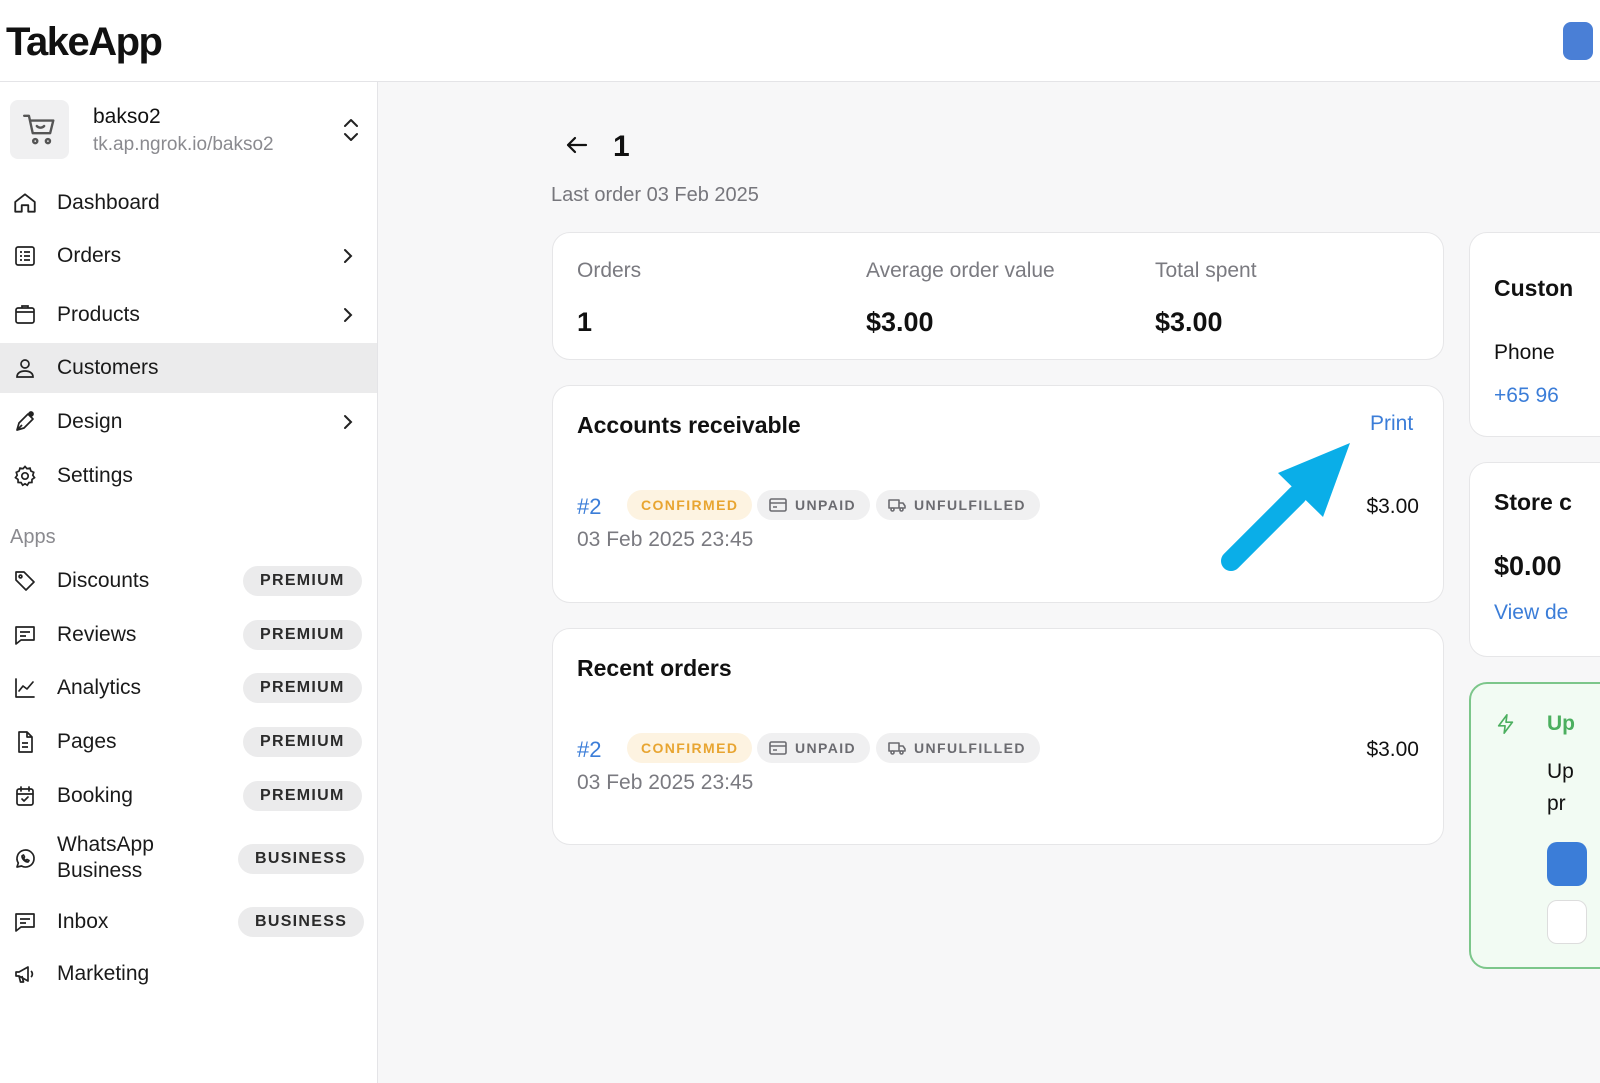 The image size is (1600, 1083). I want to click on secondary-button, so click(1567, 922).